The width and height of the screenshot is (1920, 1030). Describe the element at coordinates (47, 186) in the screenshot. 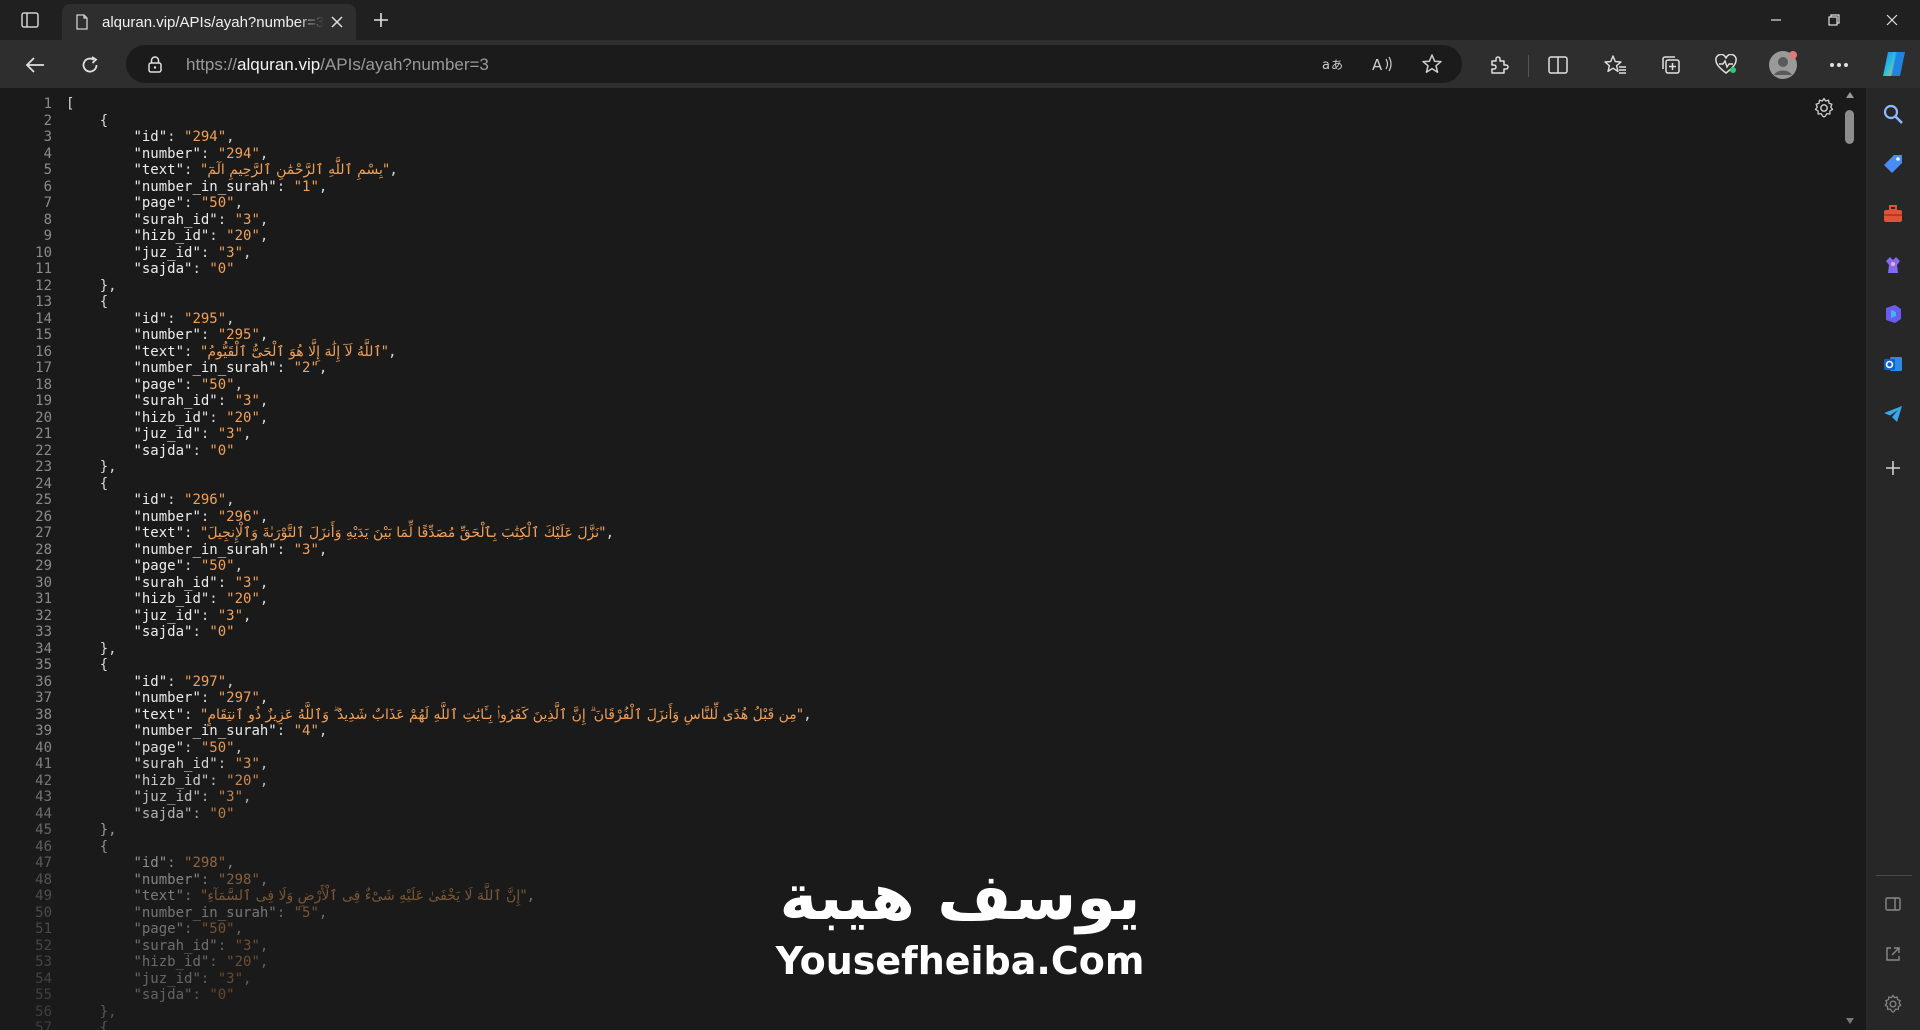

I see `line-number: 6` at that location.